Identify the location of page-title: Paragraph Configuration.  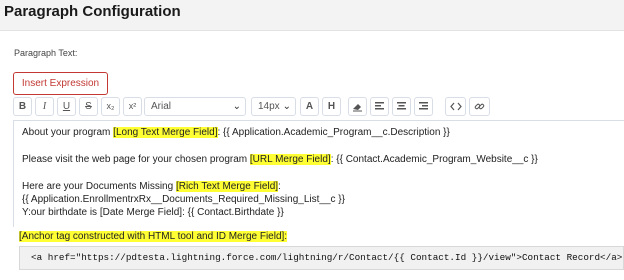
(92, 11).